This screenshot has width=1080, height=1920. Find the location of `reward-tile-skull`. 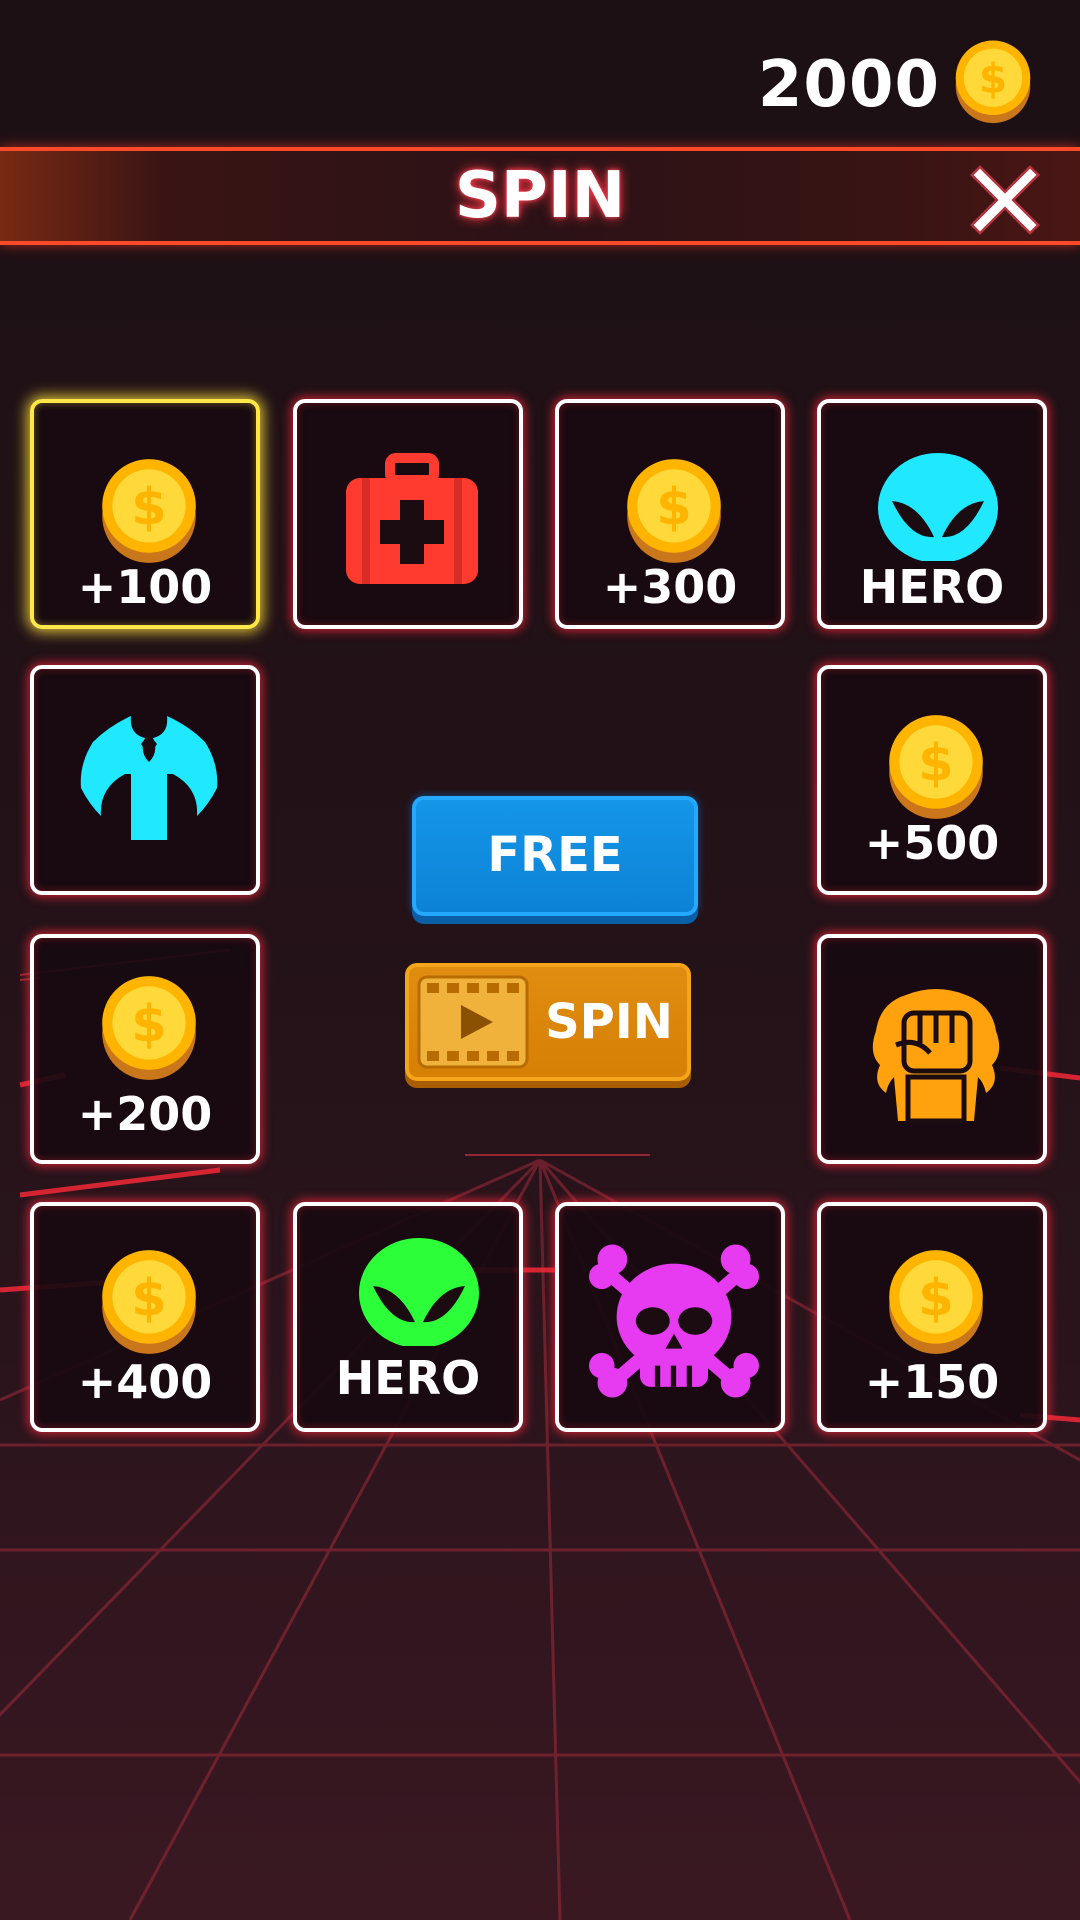

reward-tile-skull is located at coordinates (670, 1317).